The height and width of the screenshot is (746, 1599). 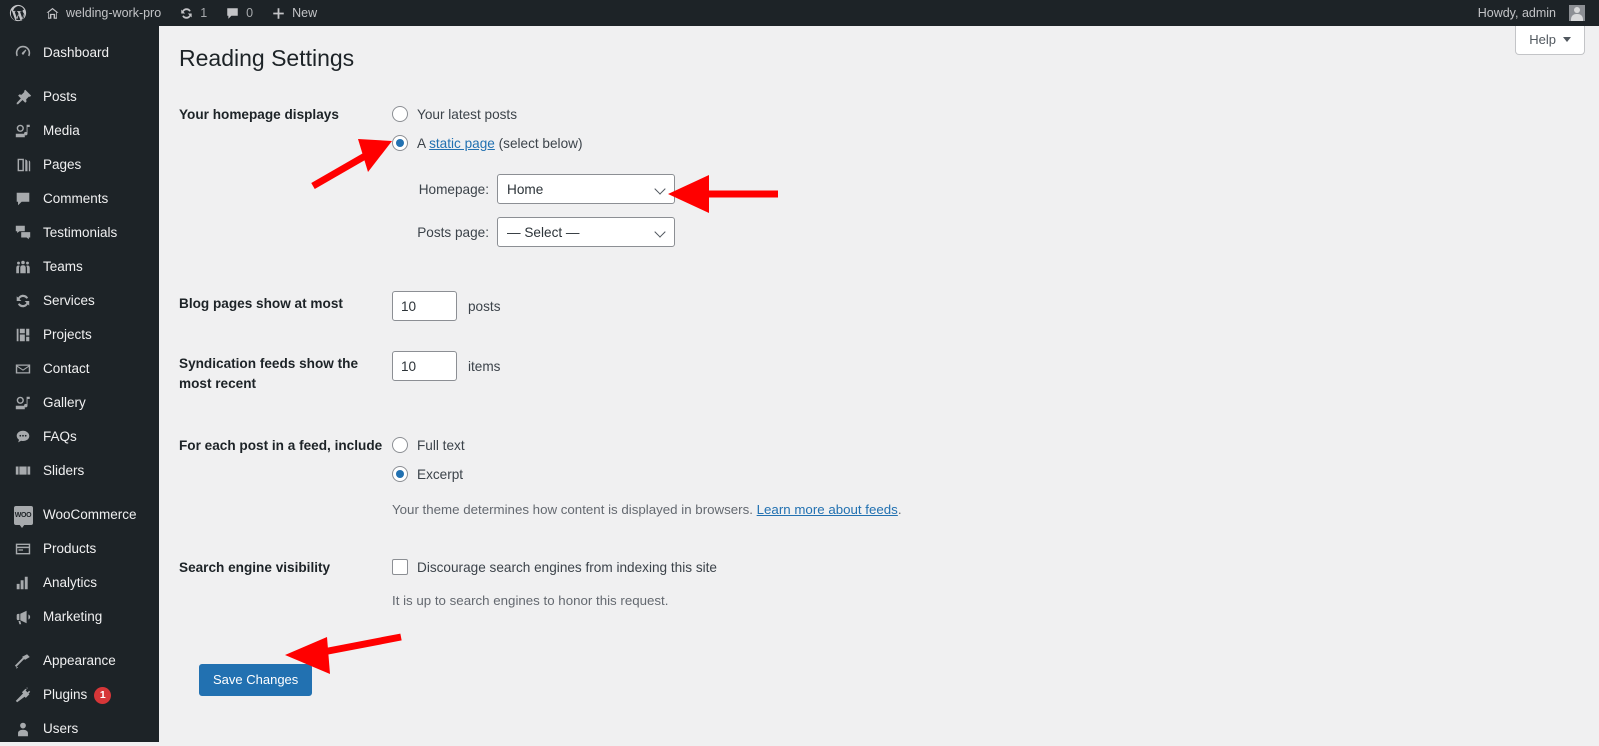 I want to click on faq-icon, so click(x=23, y=437).